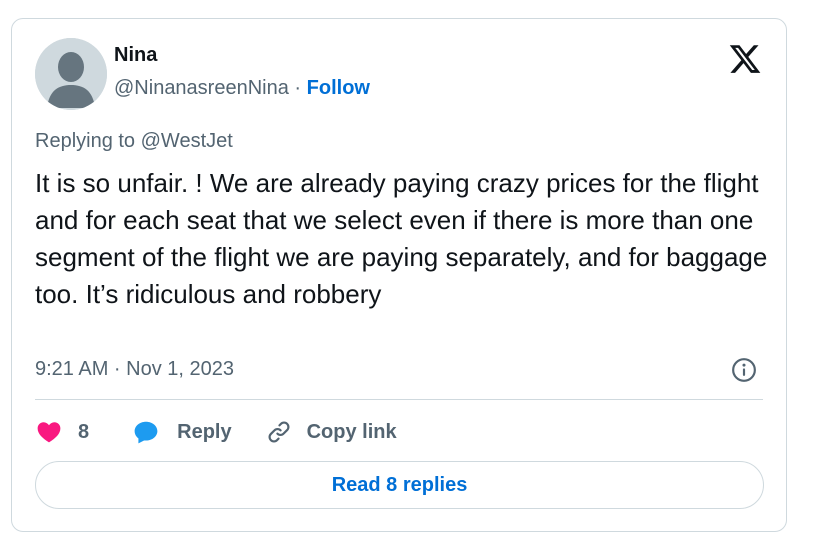  Describe the element at coordinates (135, 55) in the screenshot. I see `author-name: Nina` at that location.